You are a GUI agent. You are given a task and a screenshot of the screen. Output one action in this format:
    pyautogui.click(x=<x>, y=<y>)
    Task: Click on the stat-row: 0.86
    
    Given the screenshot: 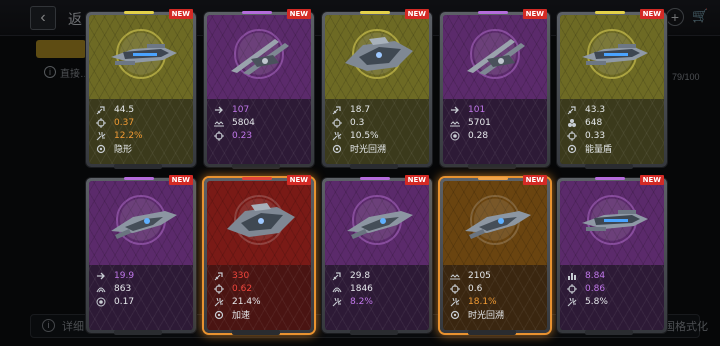 What is the action you would take?
    pyautogui.click(x=612, y=288)
    